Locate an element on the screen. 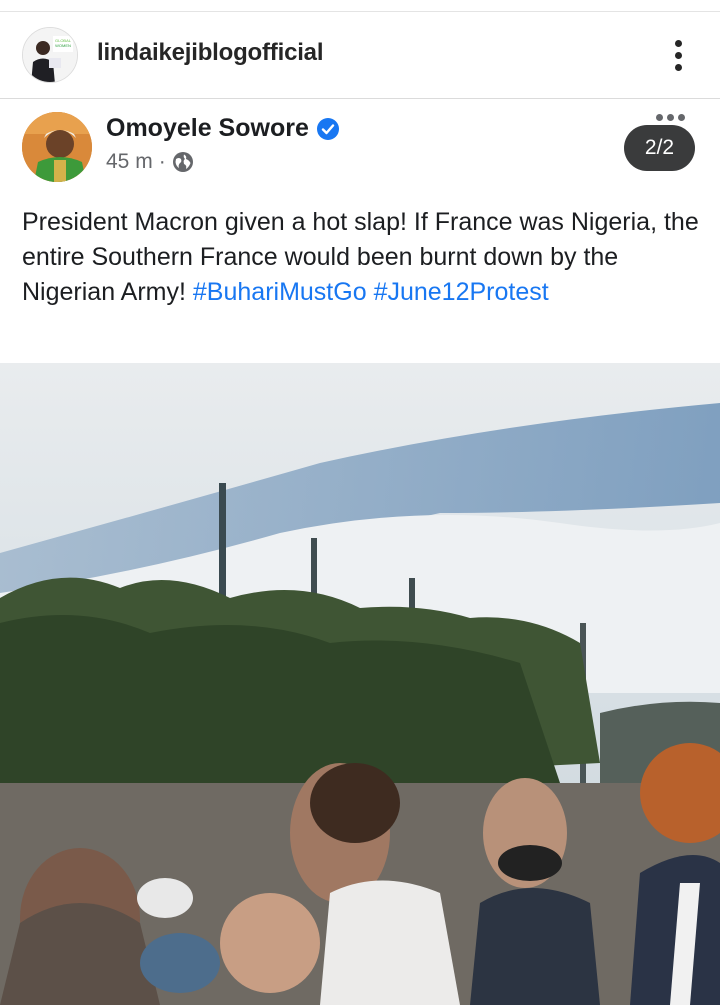 The image size is (720, 1005). author-row: Omoyele Sowore is located at coordinates (222, 128).